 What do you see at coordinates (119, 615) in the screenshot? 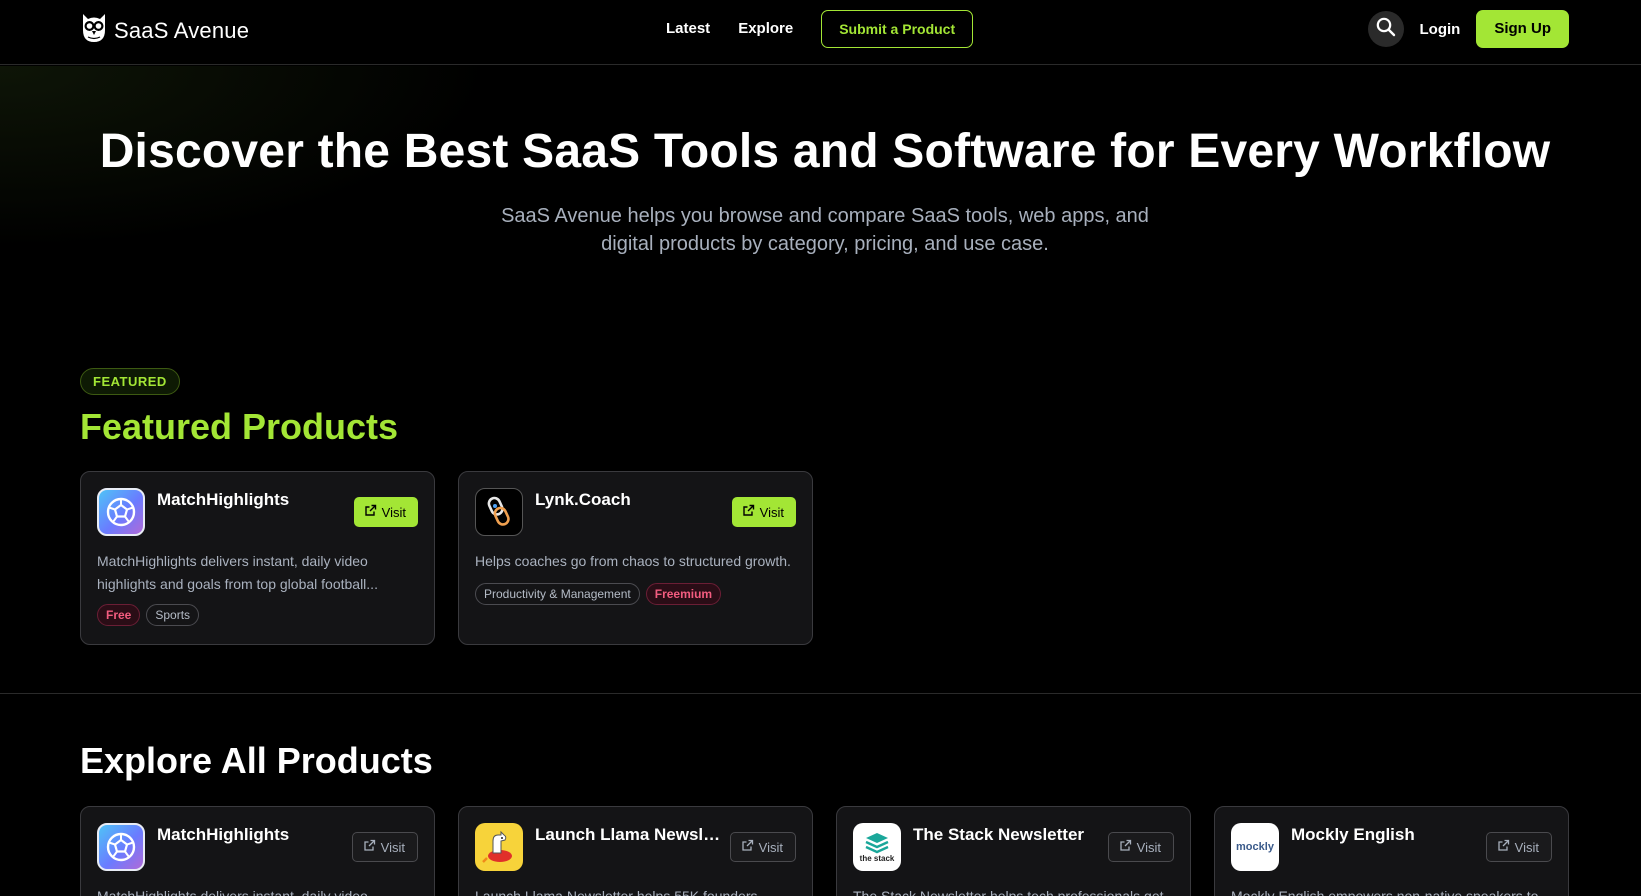
I see `pricing-tag: Free` at bounding box center [119, 615].